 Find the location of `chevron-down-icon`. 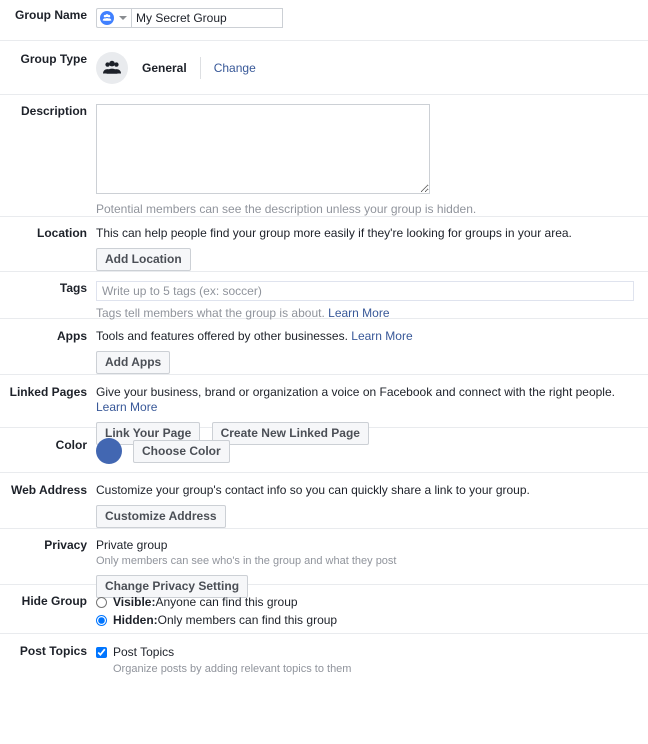

chevron-down-icon is located at coordinates (123, 18).